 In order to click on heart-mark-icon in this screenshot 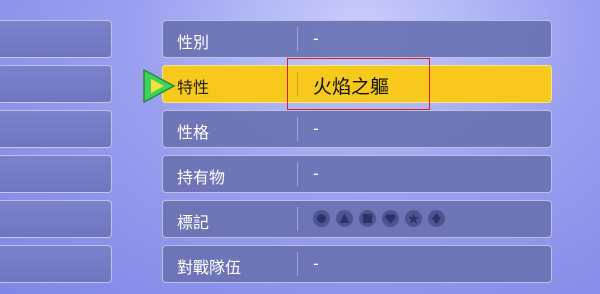, I will do `click(390, 218)`.